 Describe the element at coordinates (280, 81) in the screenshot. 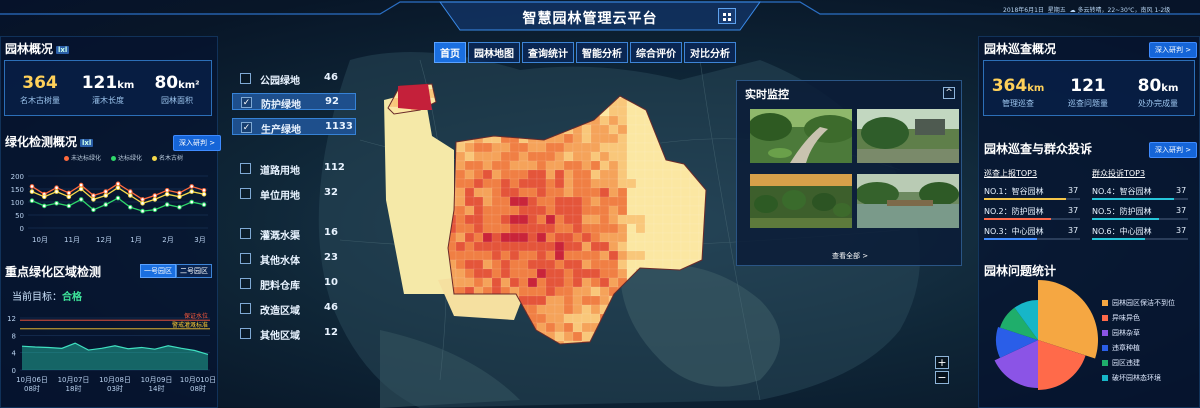

I see `category-label: 公园绿地` at that location.